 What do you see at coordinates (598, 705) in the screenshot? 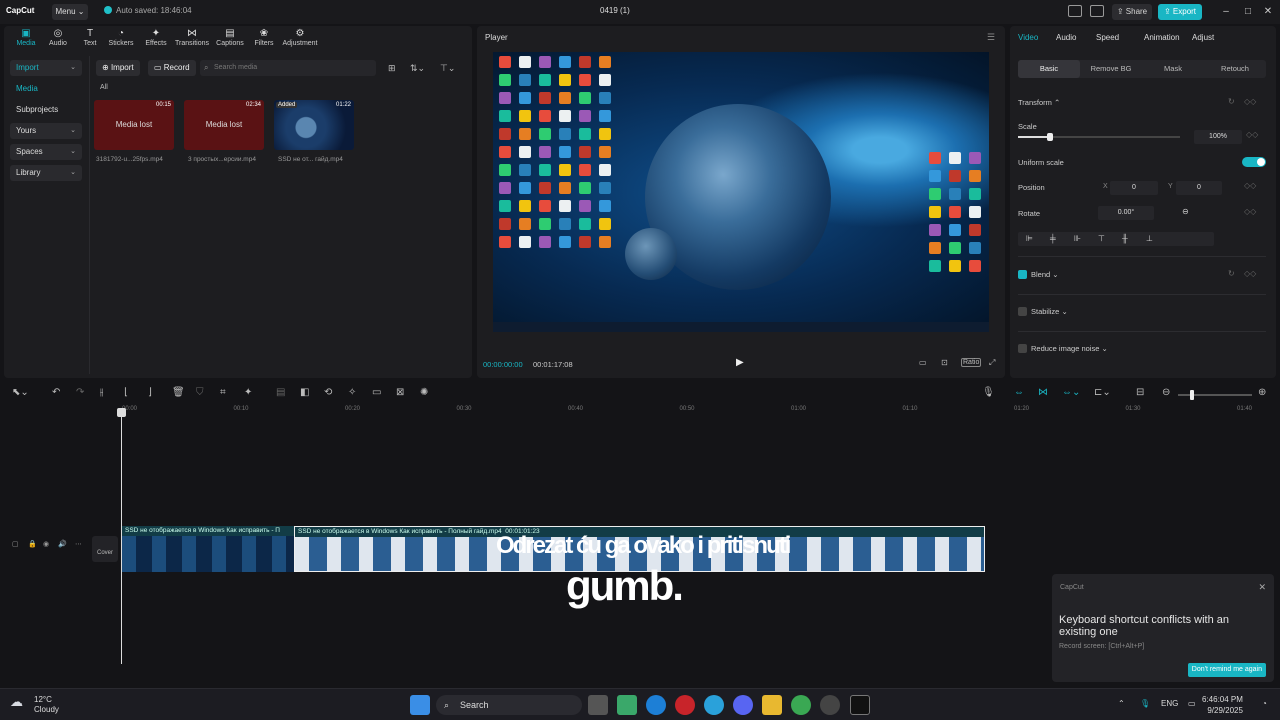
I see `task-view-icon` at bounding box center [598, 705].